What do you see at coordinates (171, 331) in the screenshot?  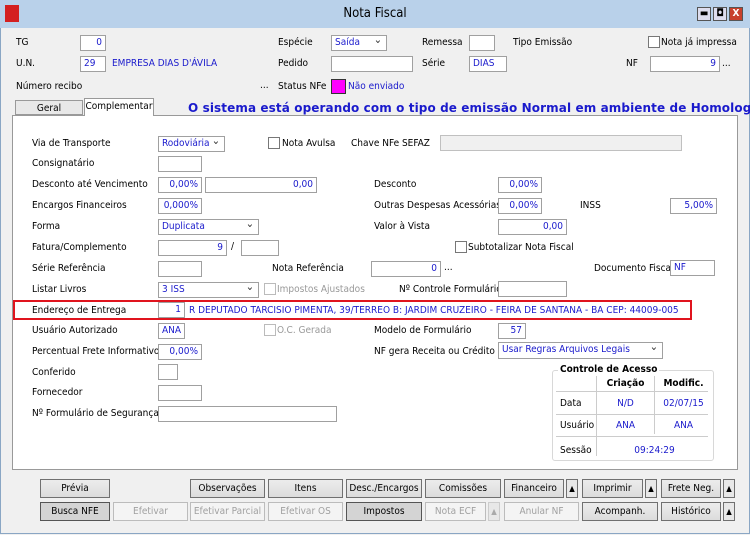 I see `usuario-autorizado-input: ANA` at bounding box center [171, 331].